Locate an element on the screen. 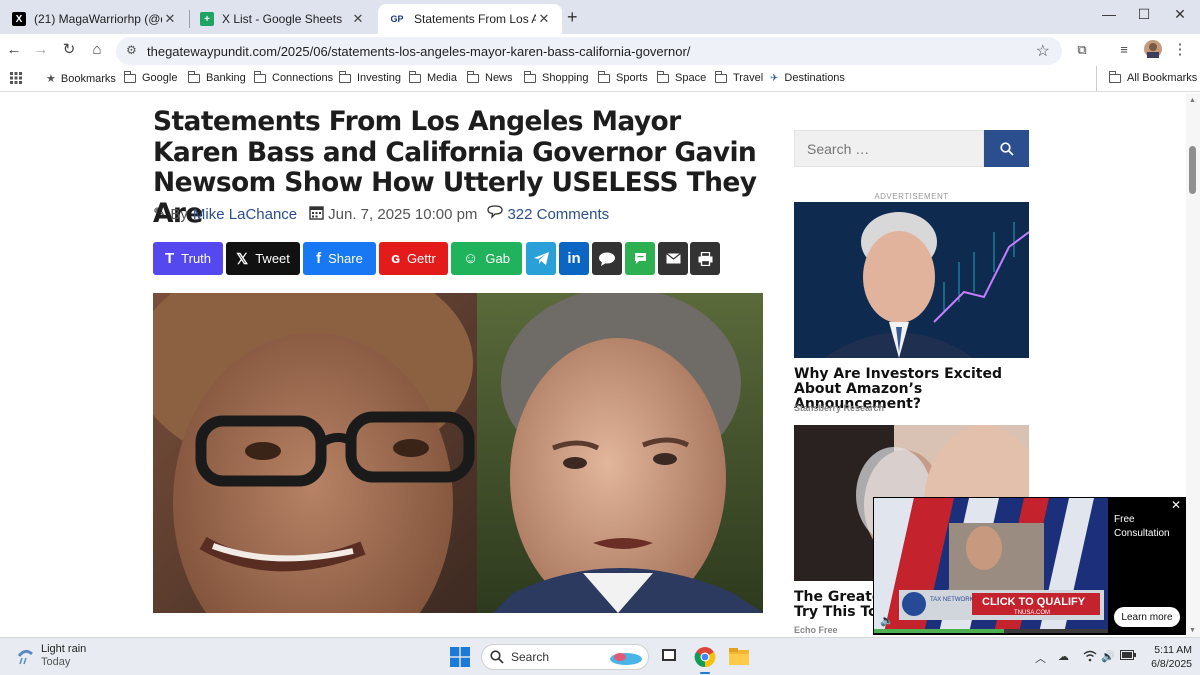  message-bubble-icon is located at coordinates (607, 259).